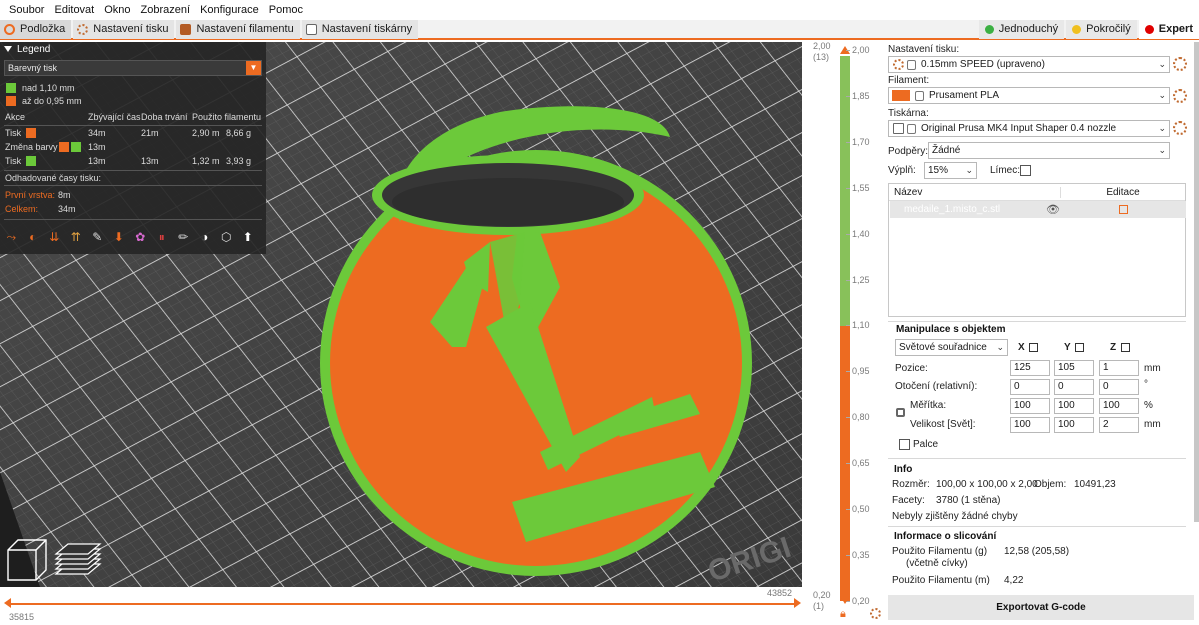 The height and width of the screenshot is (625, 1199). I want to click on hslider-track, so click(403, 604).